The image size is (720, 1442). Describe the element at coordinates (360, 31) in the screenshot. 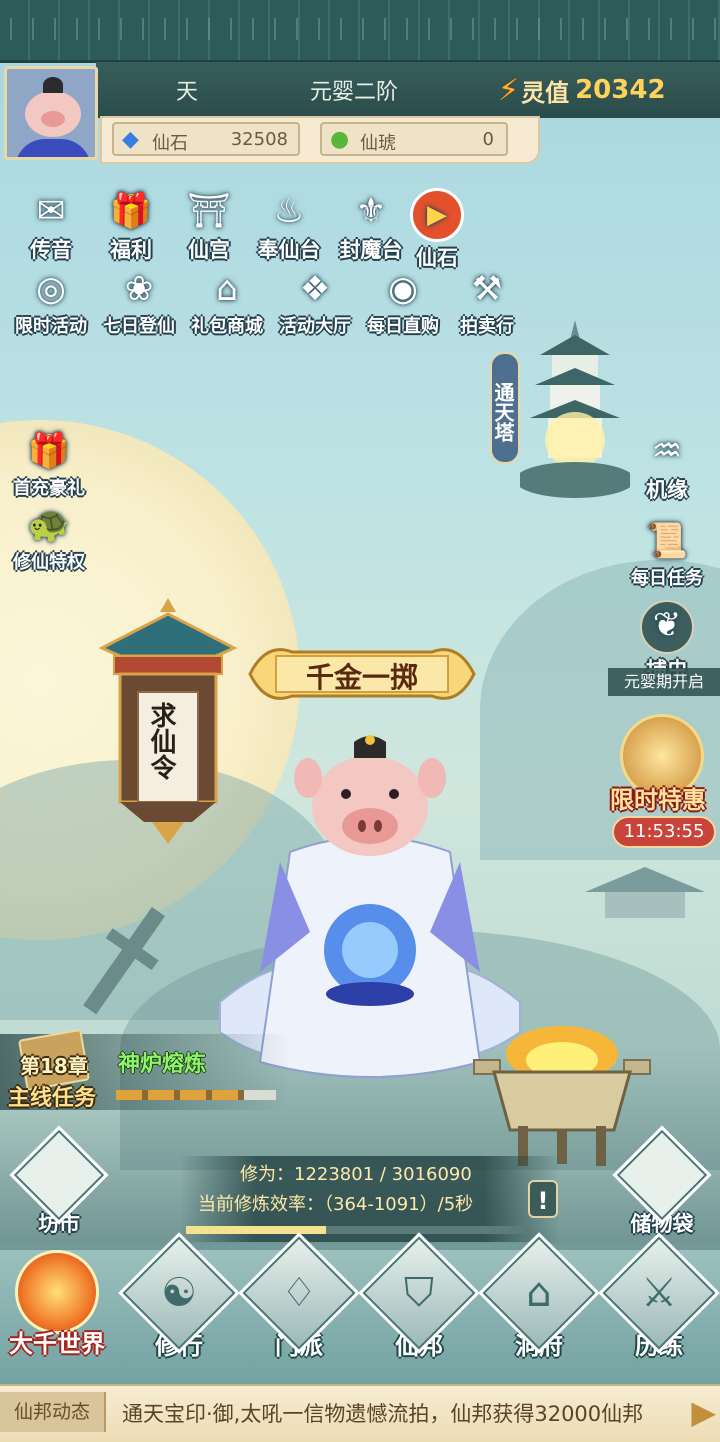

I see `top-border` at that location.